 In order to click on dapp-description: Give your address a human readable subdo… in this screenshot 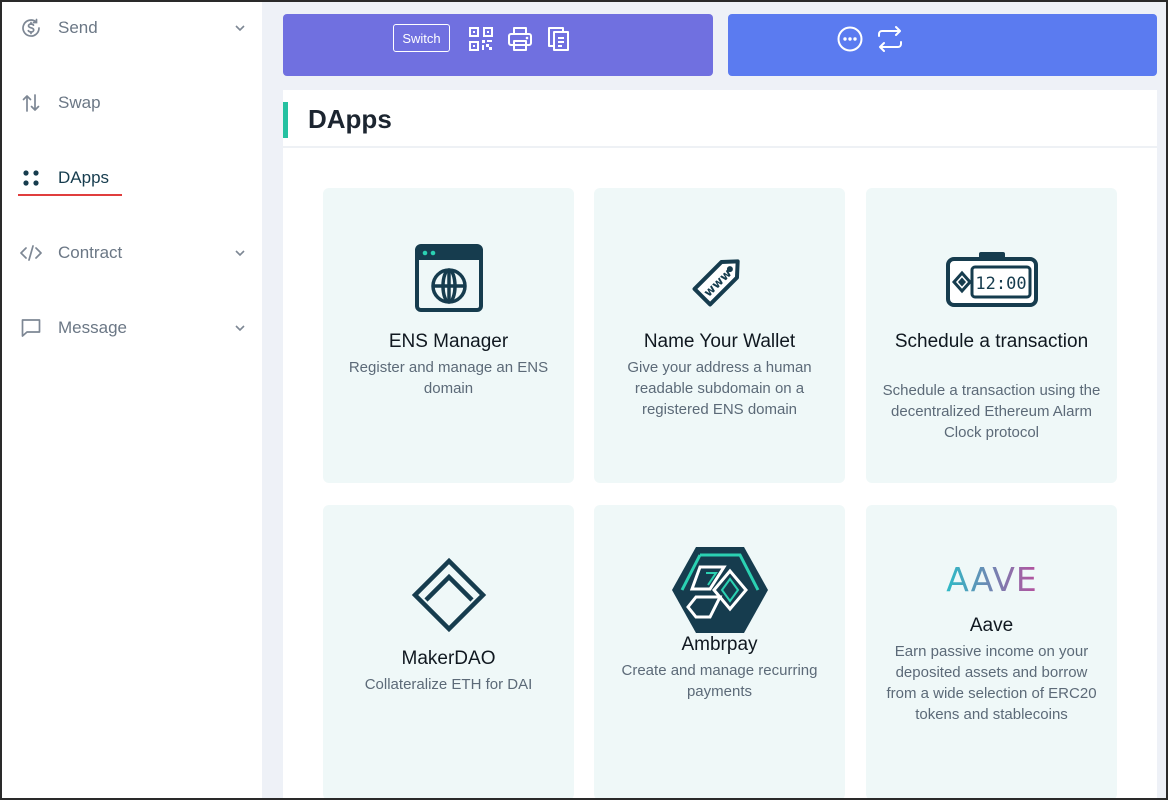, I will do `click(719, 388)`.